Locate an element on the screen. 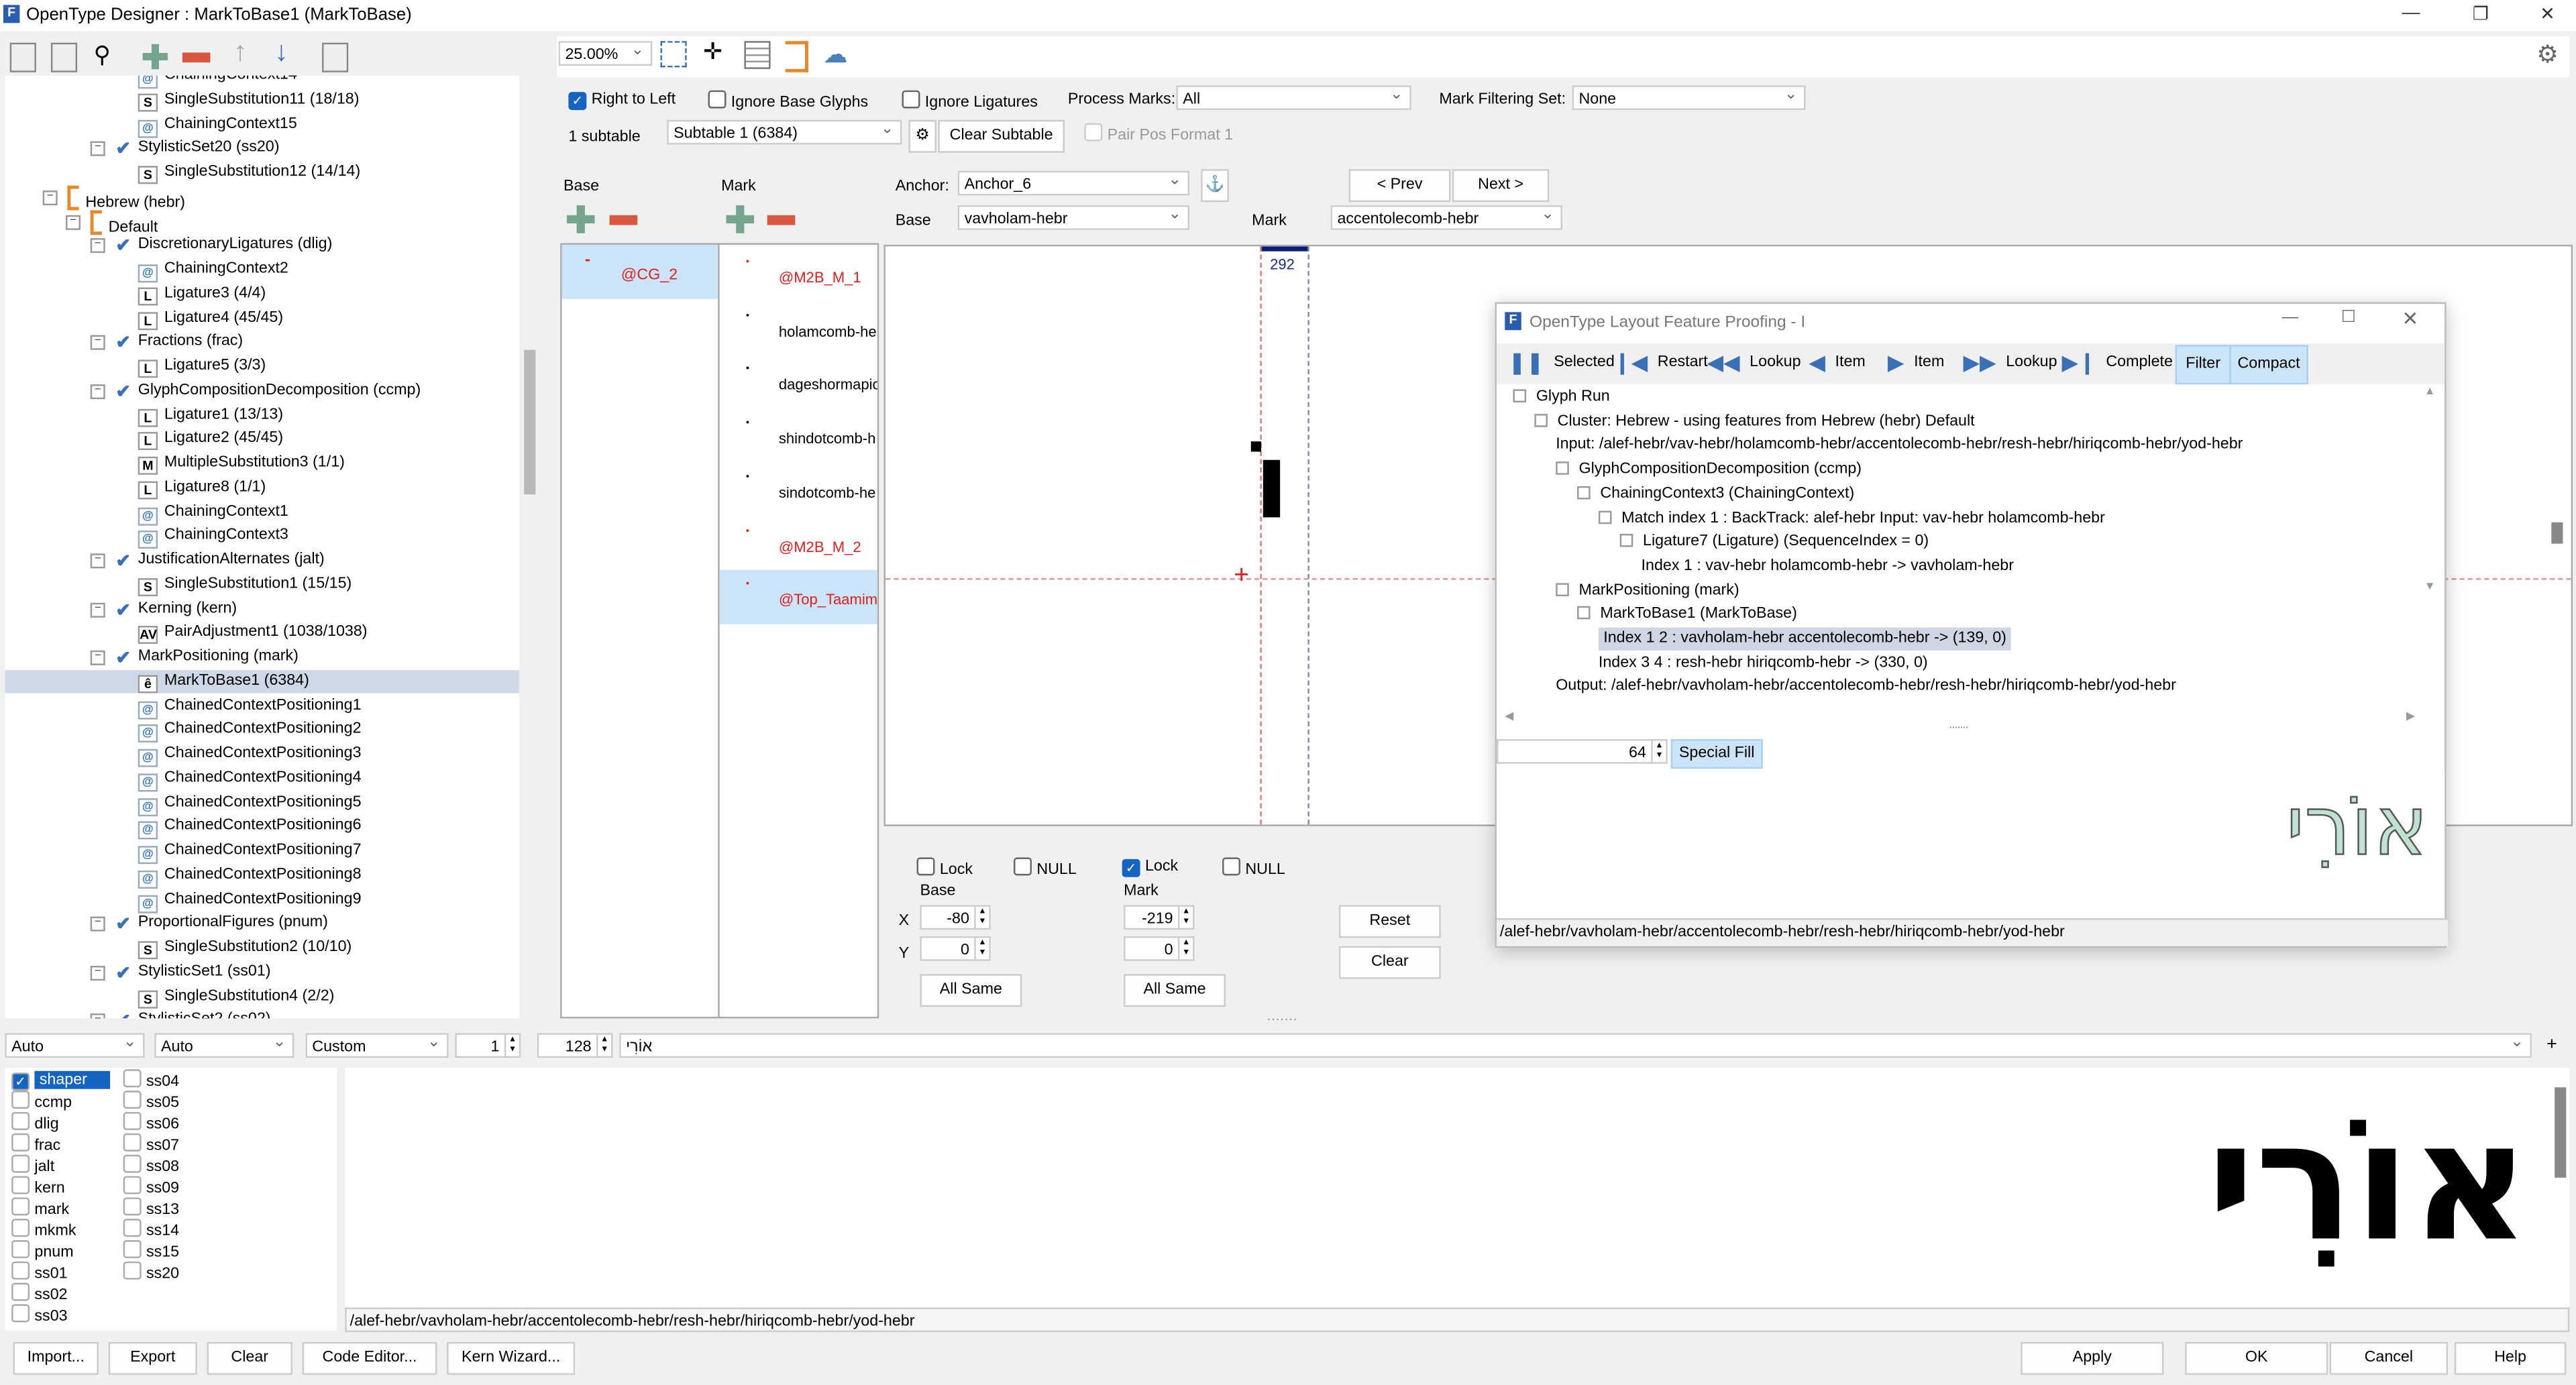  next-lookup-button: ▶▶ Lookup is located at coordinates (2010, 363).